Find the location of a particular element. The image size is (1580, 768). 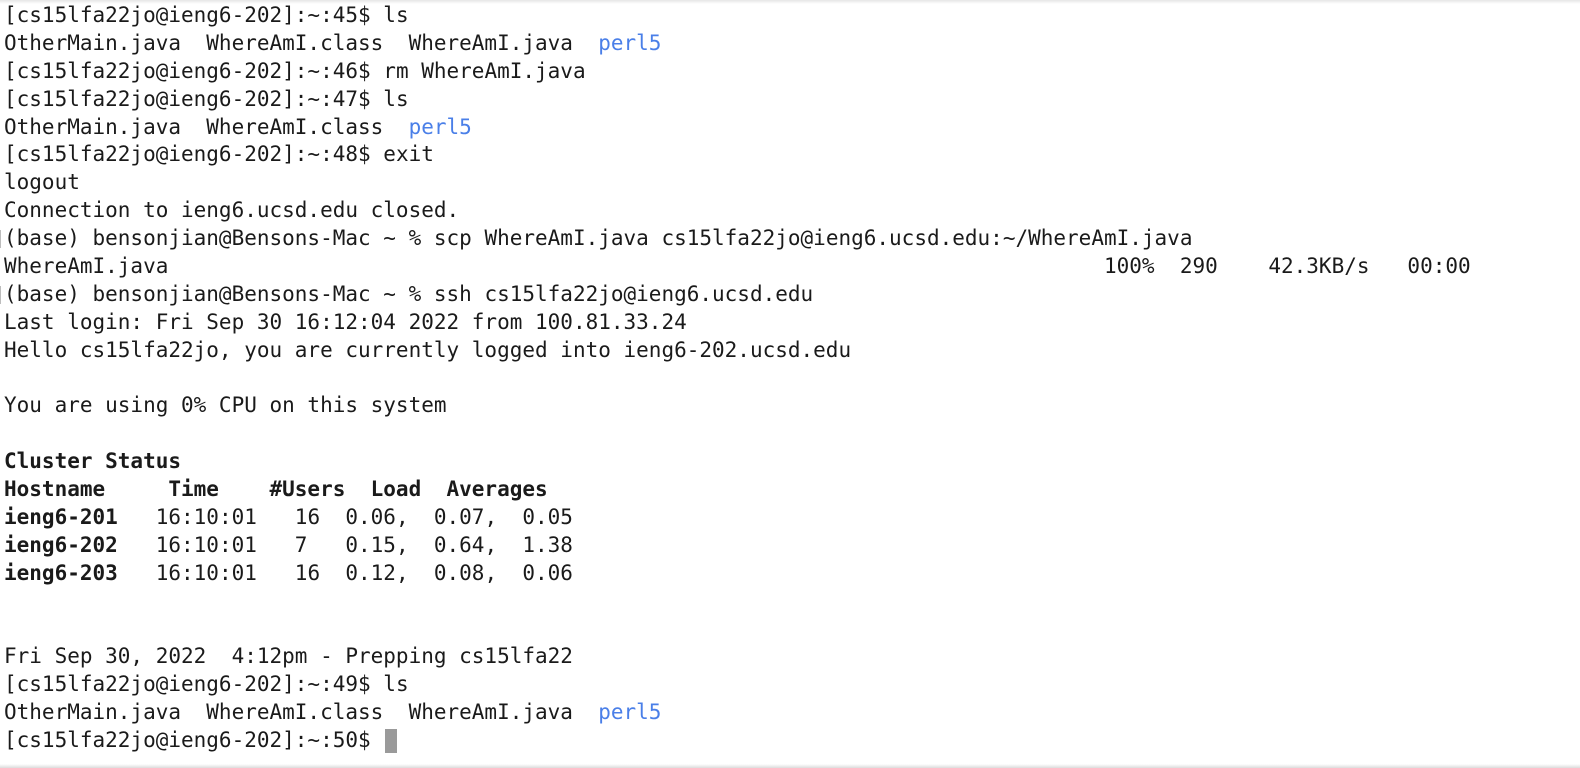

cluster-table-row: ieng6-202 16:10:01 7 0.15, 0.64, 1.38 is located at coordinates (598, 546).